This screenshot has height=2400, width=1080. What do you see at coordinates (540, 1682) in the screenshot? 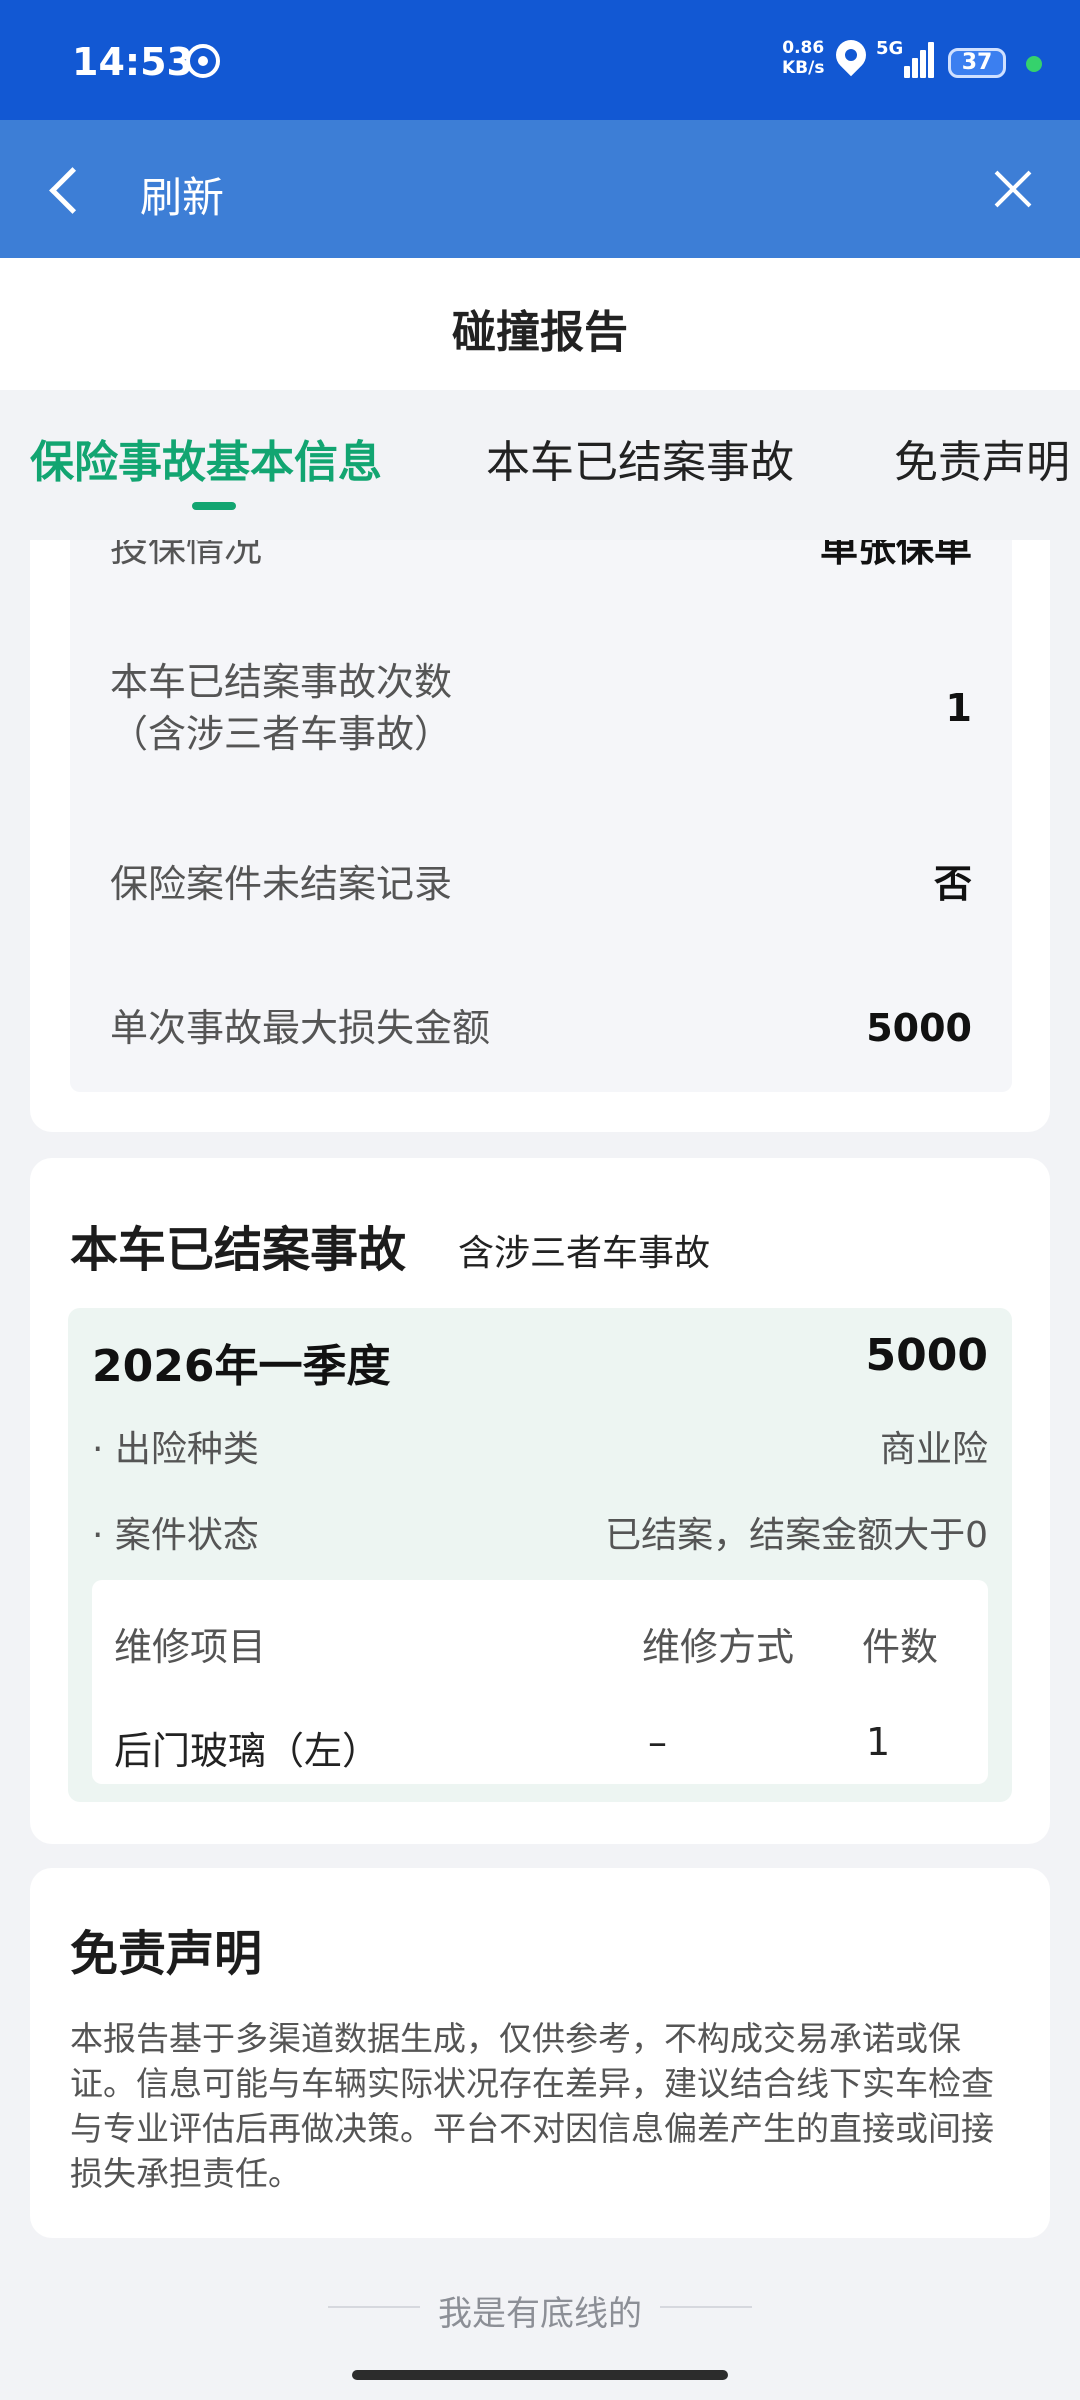
I see `repair-table: 维修项目 维修方式 件数 后门玻璃（左） – 1` at bounding box center [540, 1682].